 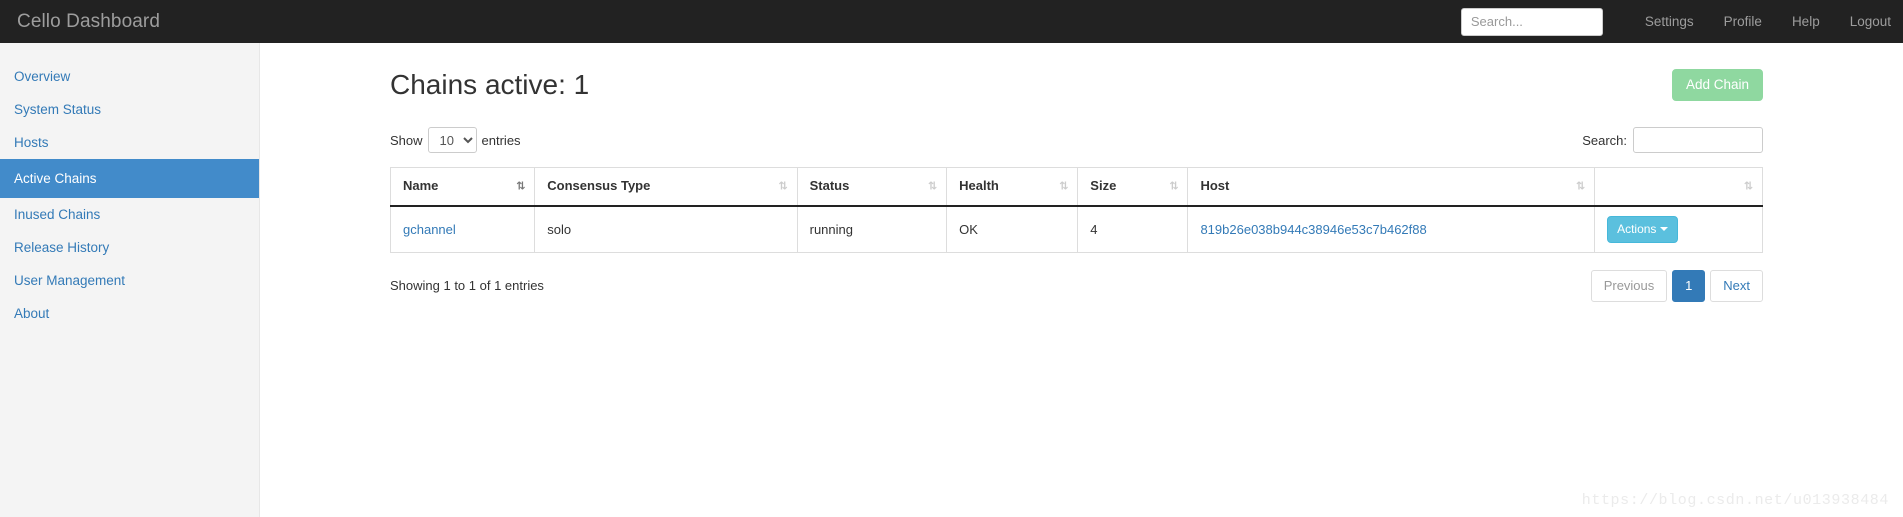 I want to click on caret-down-icon, so click(x=1664, y=229).